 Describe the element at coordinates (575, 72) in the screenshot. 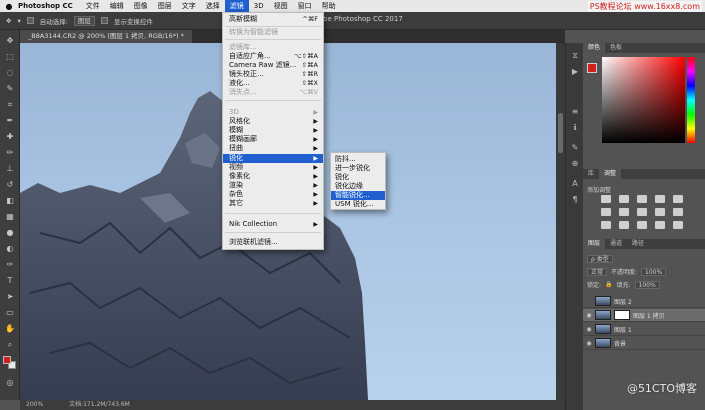

I see `actions-icon: ▶` at that location.